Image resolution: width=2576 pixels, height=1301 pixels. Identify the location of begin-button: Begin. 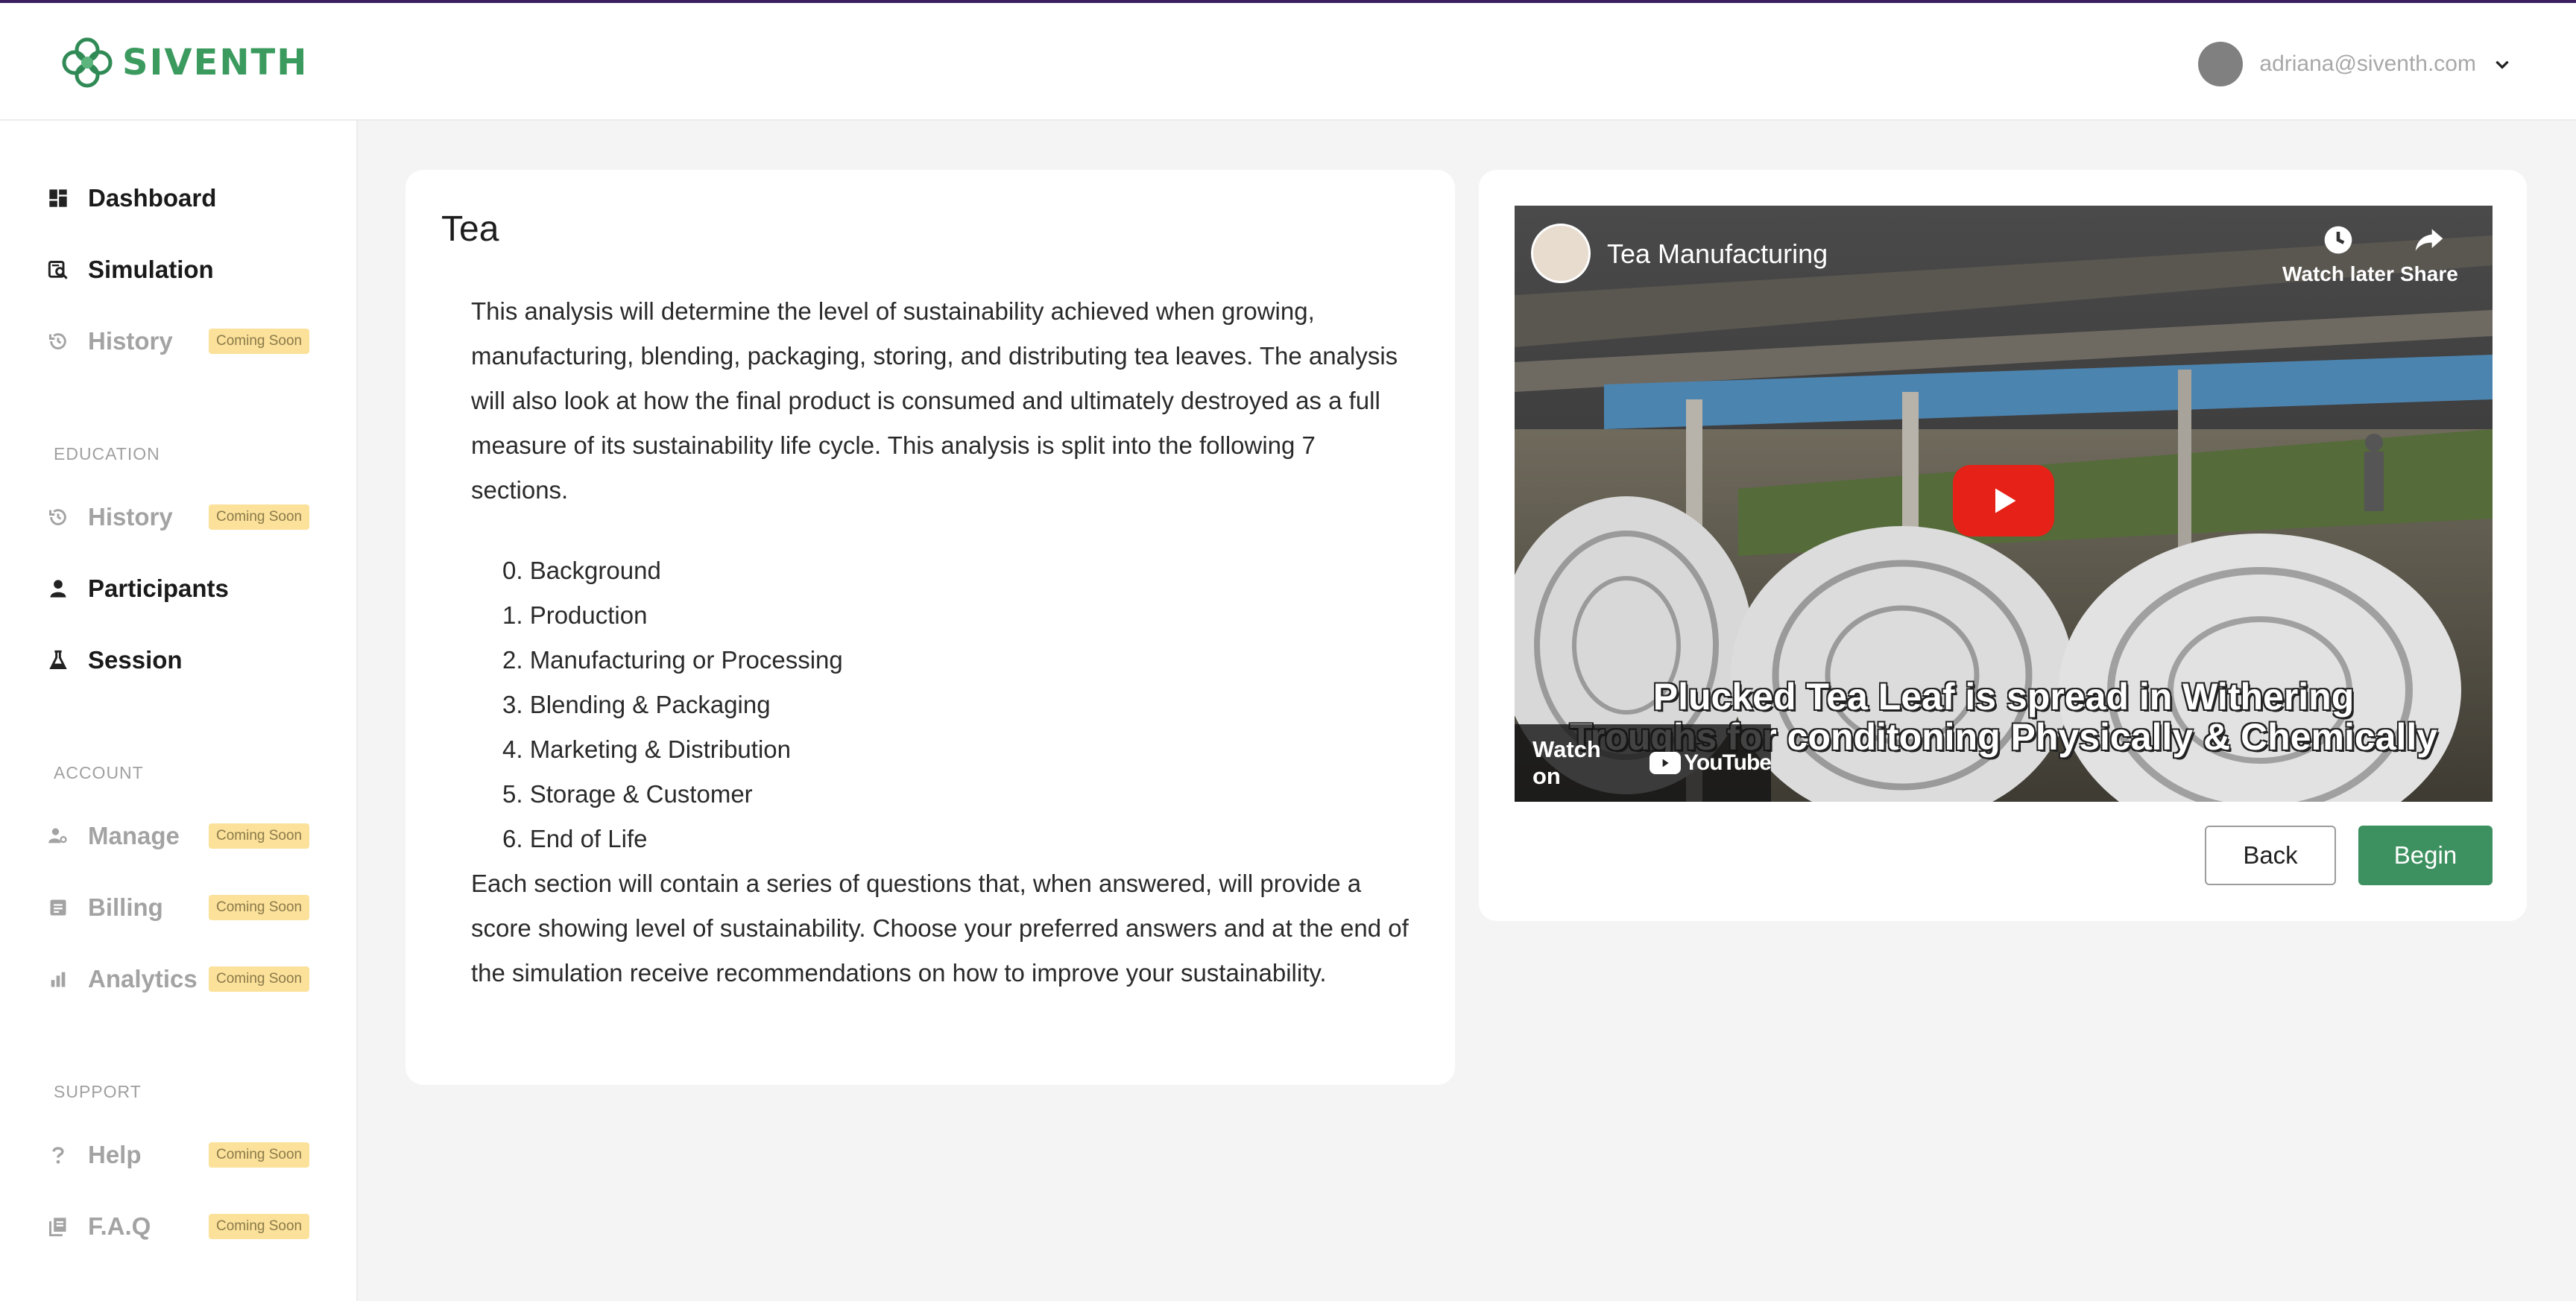
(2425, 855).